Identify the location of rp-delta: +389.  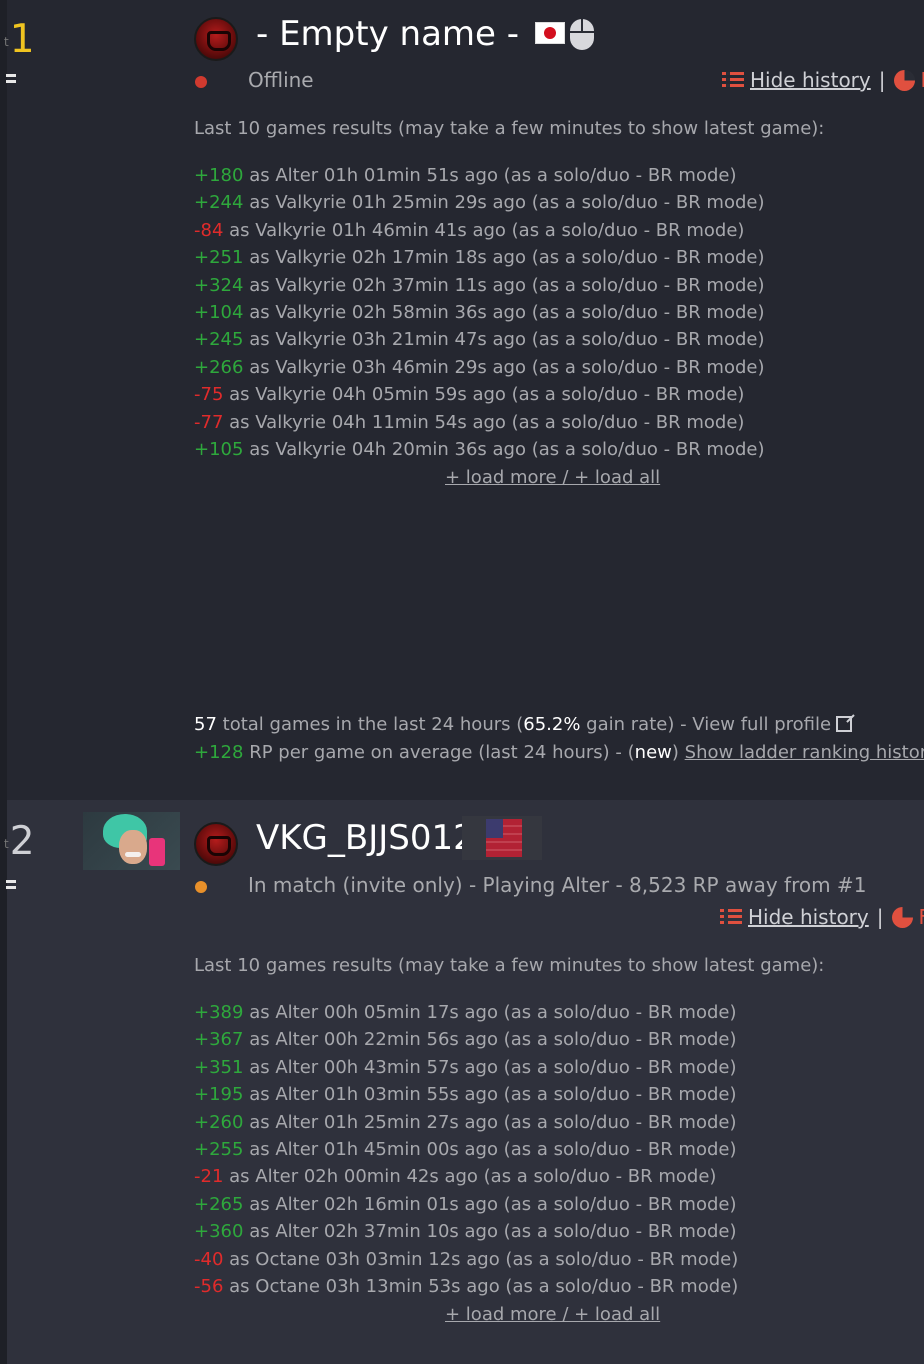
(219, 1012).